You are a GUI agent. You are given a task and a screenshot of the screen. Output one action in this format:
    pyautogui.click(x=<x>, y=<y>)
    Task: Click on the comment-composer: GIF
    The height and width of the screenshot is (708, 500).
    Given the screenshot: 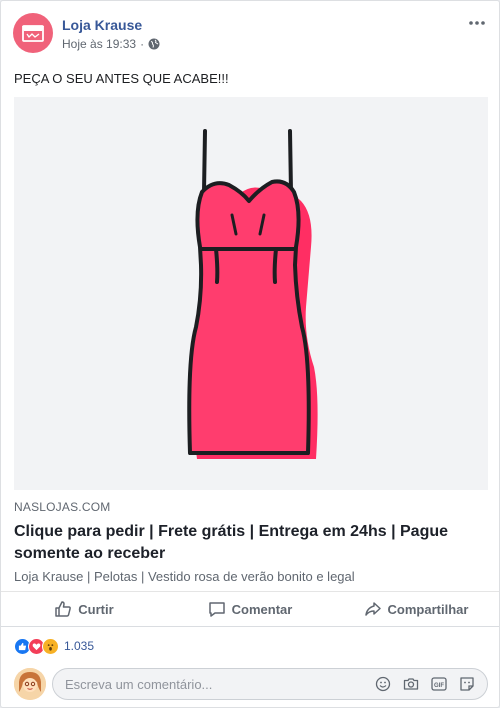 What is the action you would take?
    pyautogui.click(x=251, y=684)
    